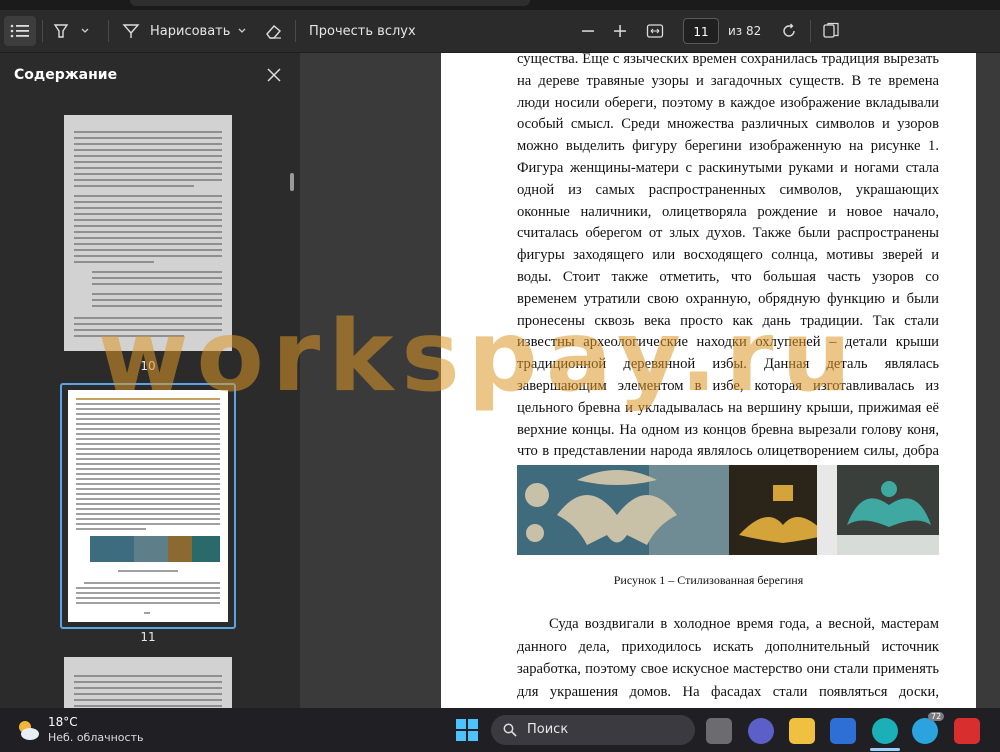 This screenshot has height=752, width=1000. I want to click on pen-icon, so click(131, 31).